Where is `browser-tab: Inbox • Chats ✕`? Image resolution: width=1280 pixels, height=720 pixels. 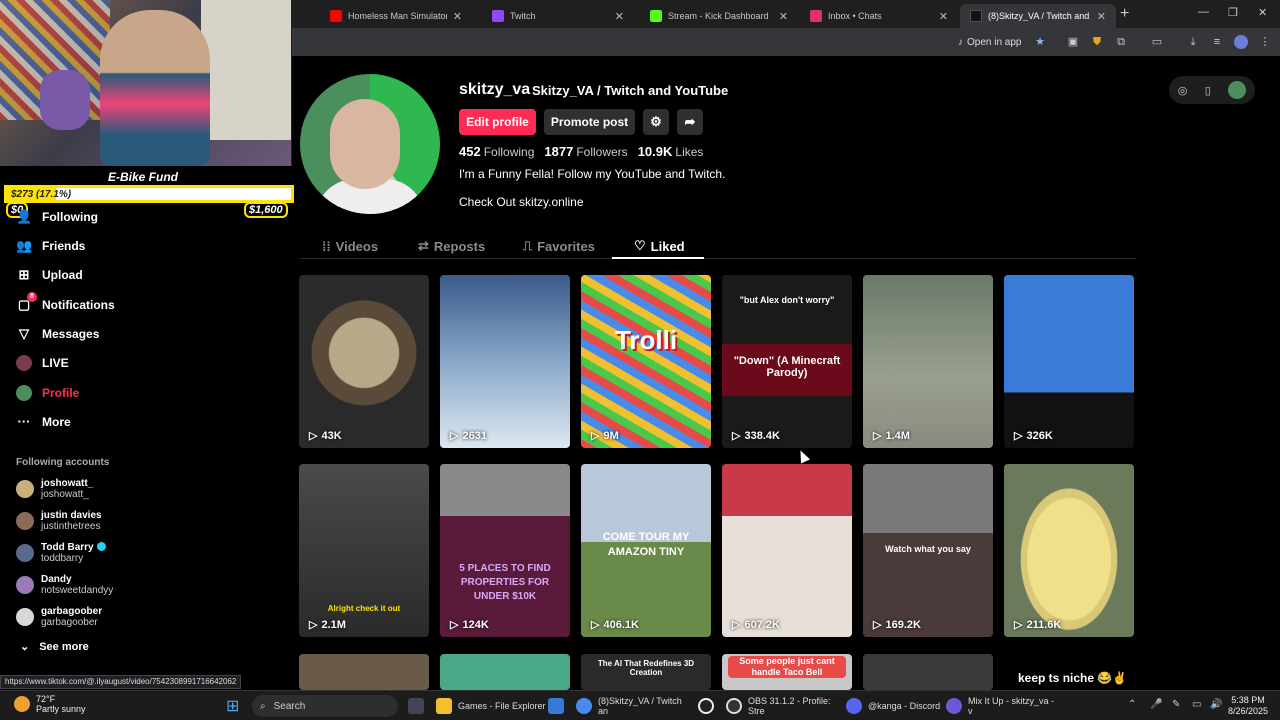
browser-tab: Inbox • Chats ✕ is located at coordinates (879, 16).